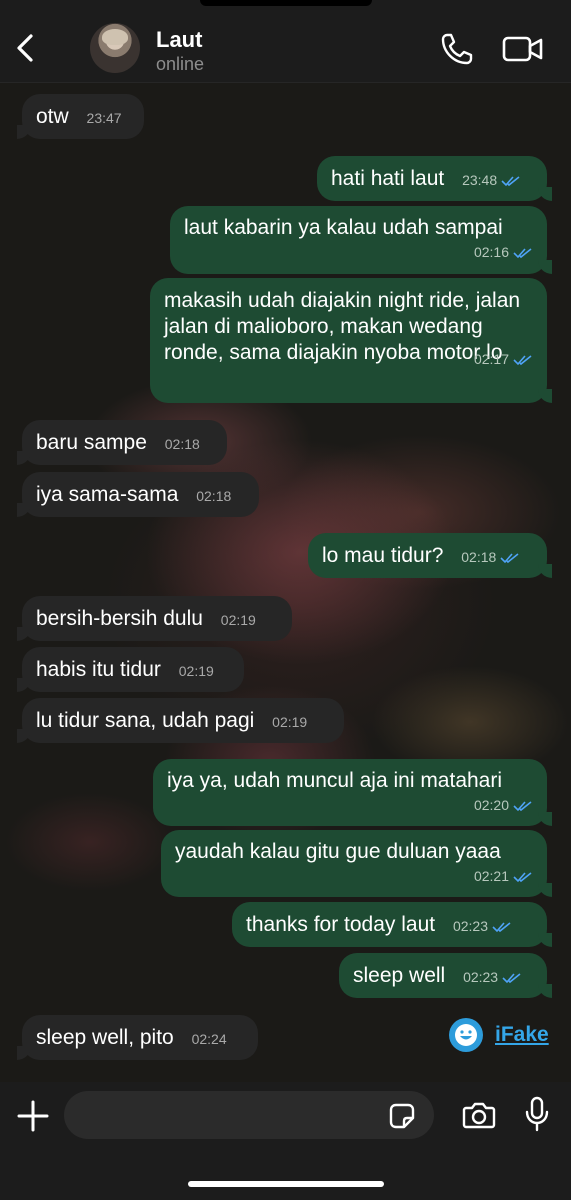  Describe the element at coordinates (399, 975) in the screenshot. I see `message-text: sleep well` at that location.